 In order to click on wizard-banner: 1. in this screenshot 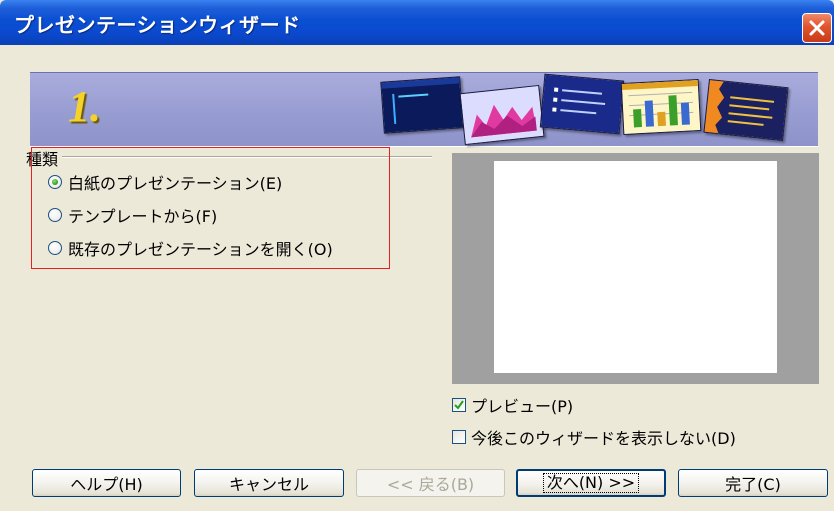, I will do `click(424, 109)`.